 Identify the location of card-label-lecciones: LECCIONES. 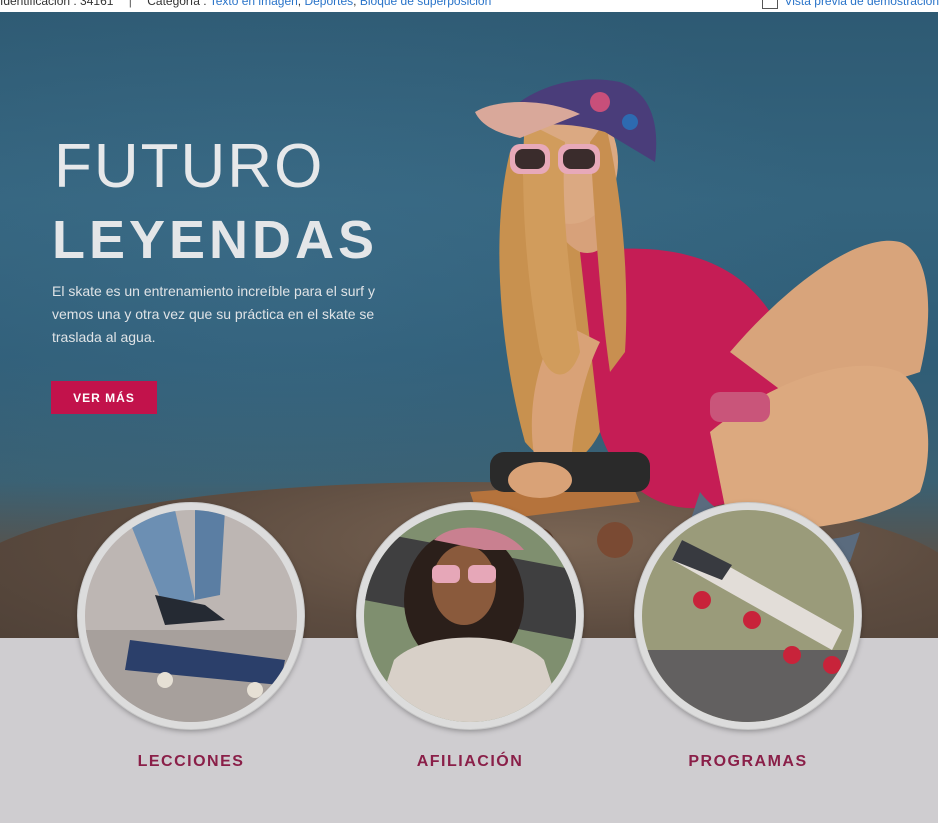
(191, 762).